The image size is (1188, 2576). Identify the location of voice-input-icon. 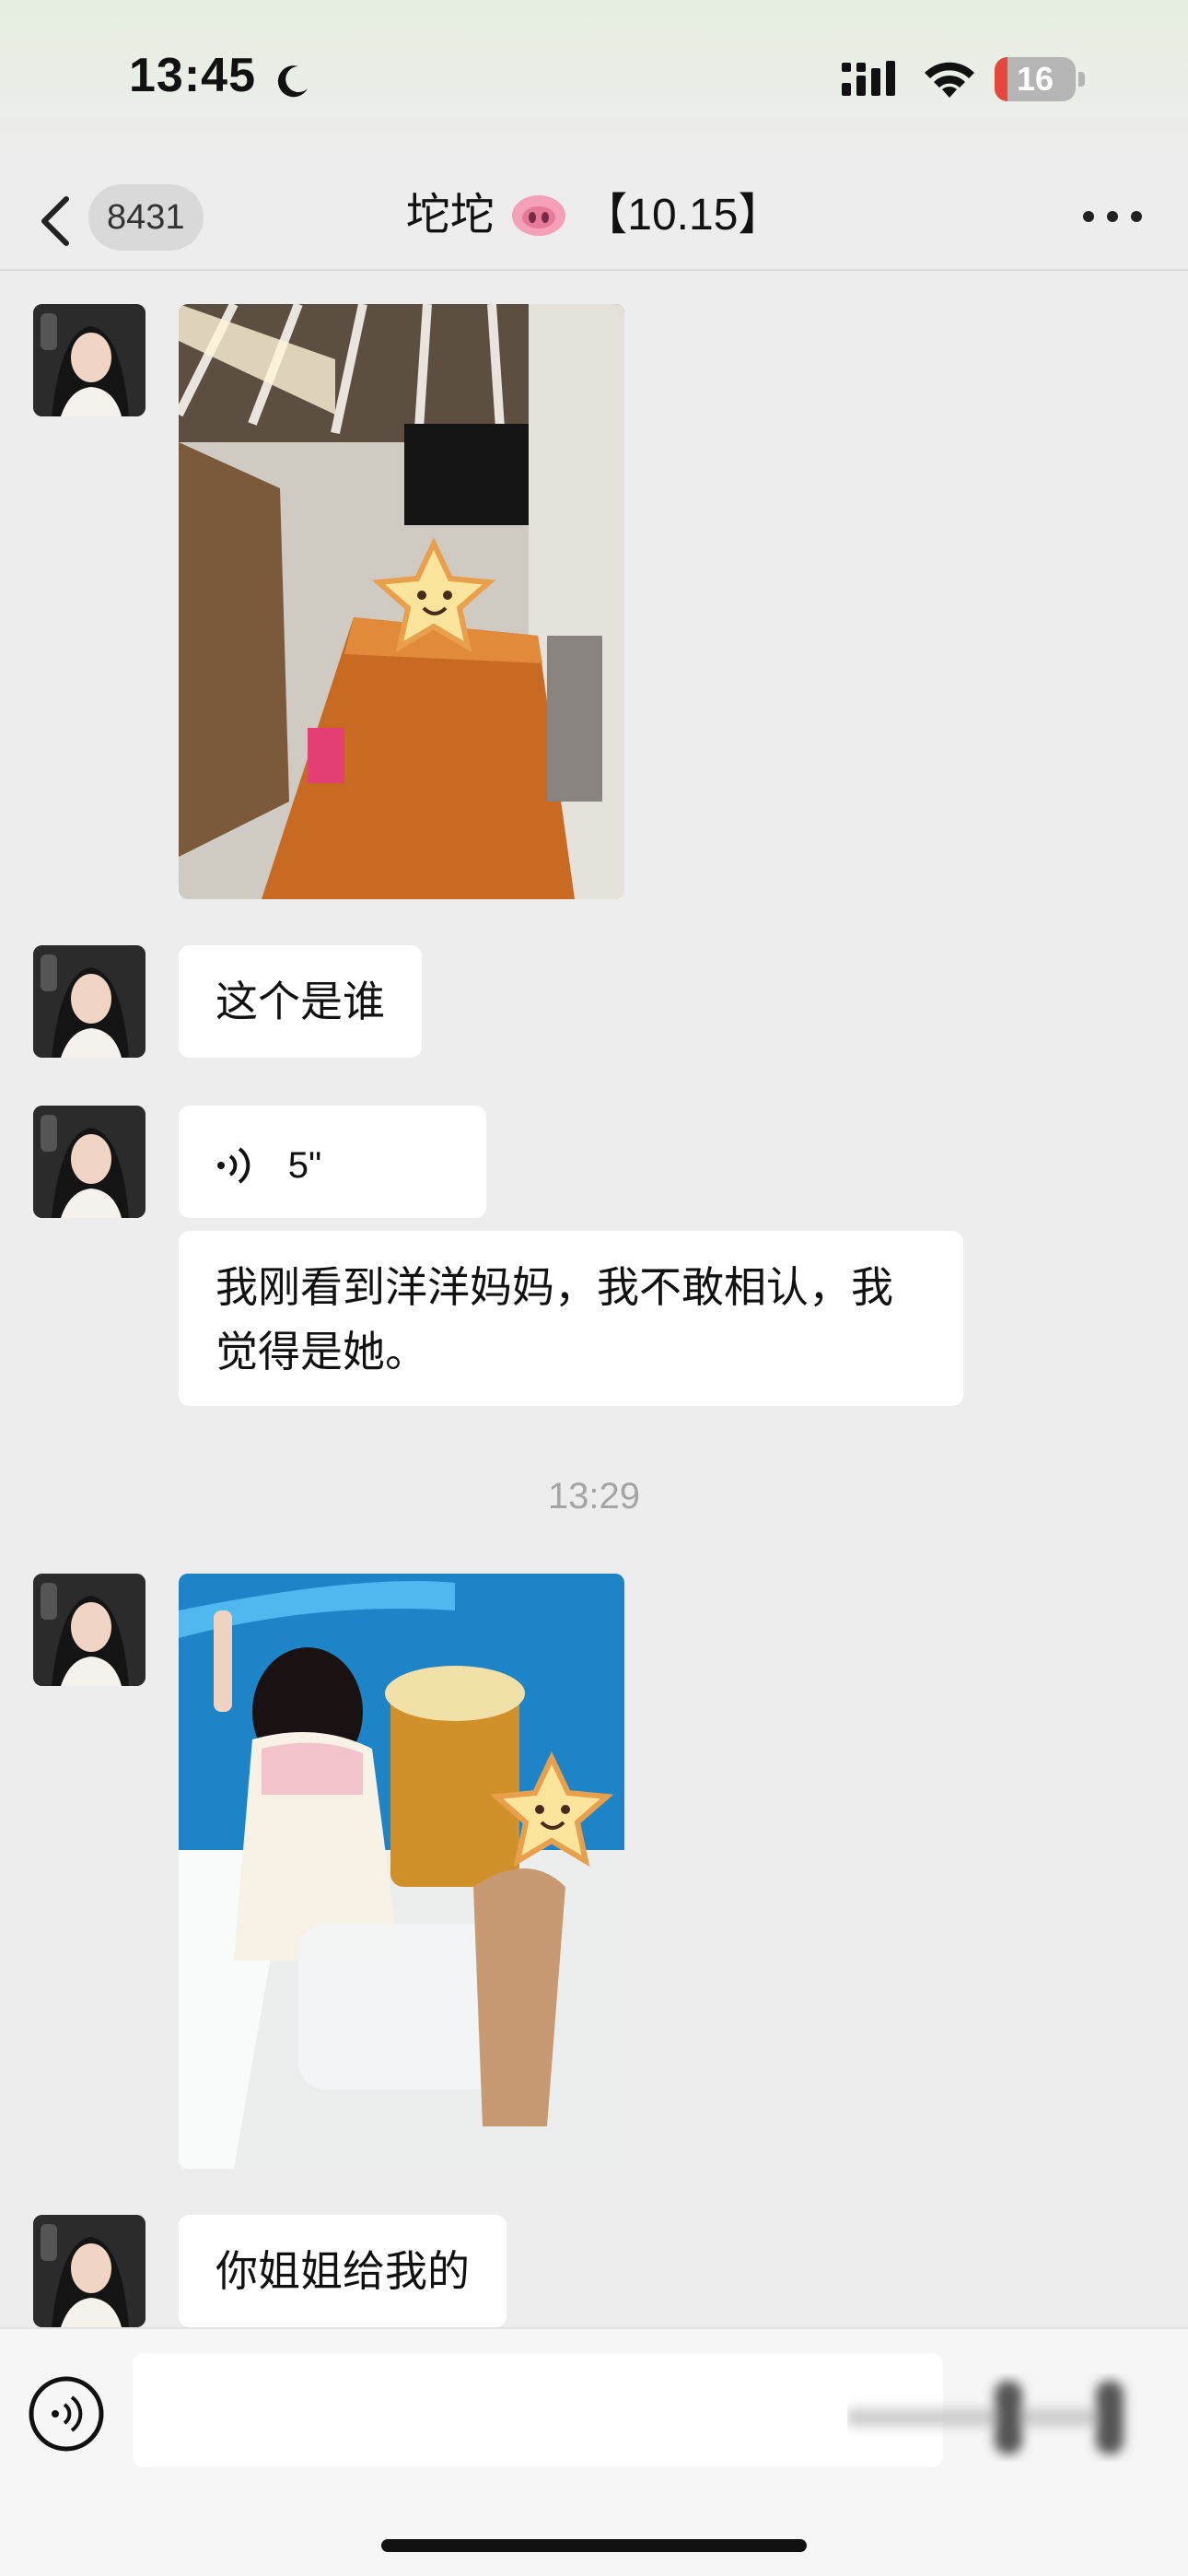
(66, 2414).